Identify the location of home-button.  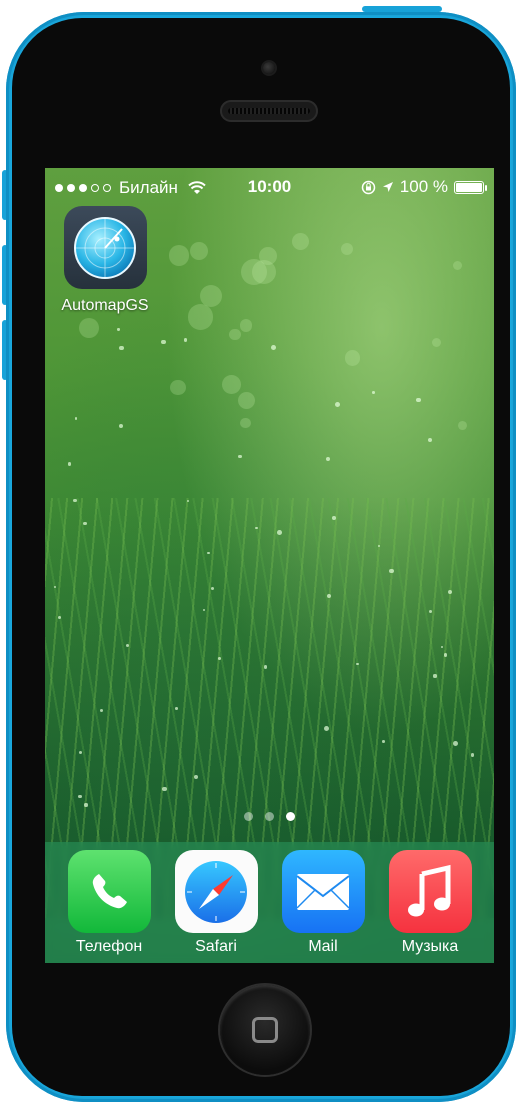
(265, 1030).